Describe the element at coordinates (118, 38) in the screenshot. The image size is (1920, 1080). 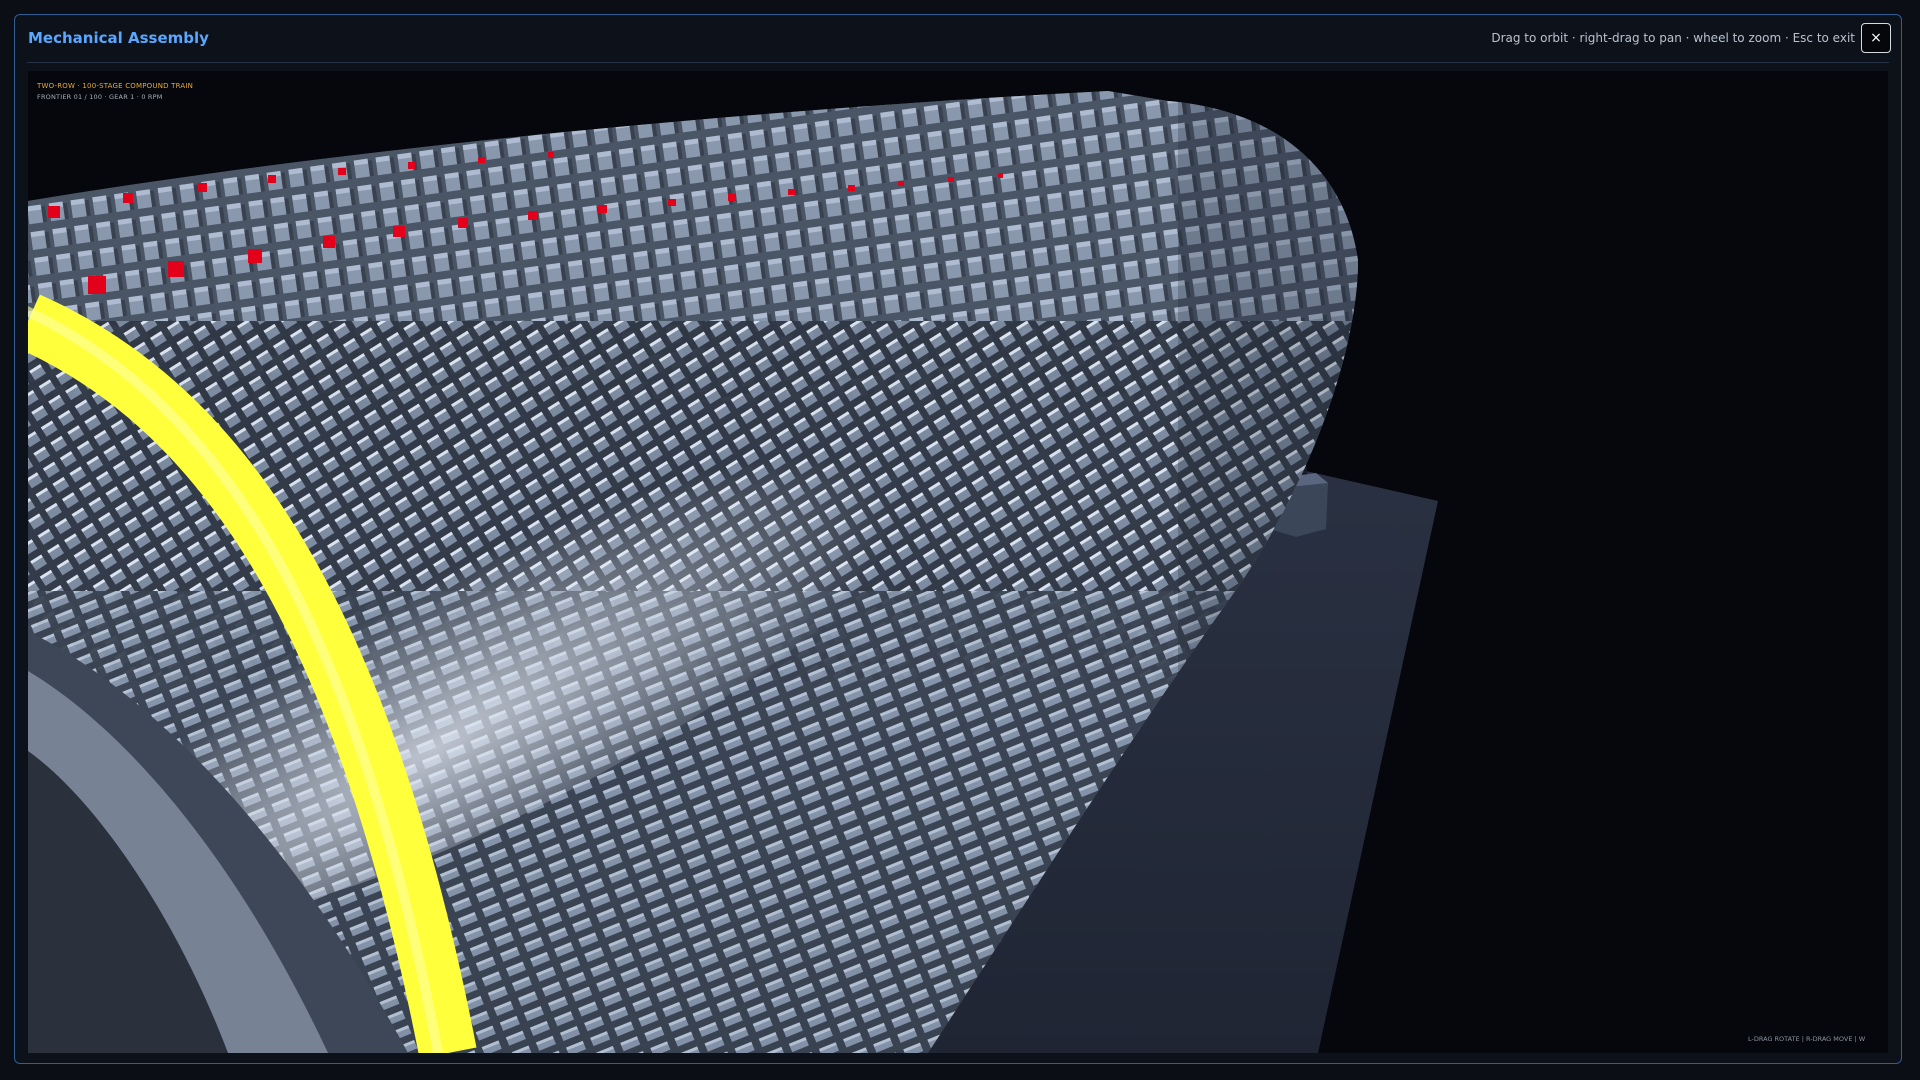
I see `modal-title: Mechanical Assembly` at that location.